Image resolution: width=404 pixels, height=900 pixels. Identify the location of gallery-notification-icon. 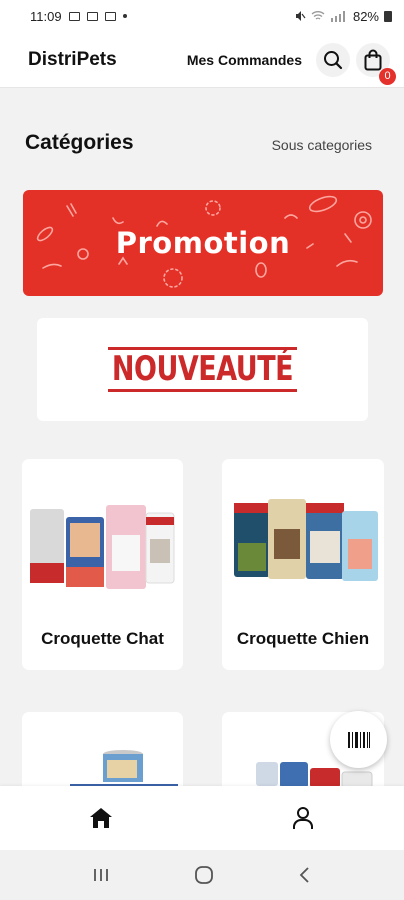
(74, 16).